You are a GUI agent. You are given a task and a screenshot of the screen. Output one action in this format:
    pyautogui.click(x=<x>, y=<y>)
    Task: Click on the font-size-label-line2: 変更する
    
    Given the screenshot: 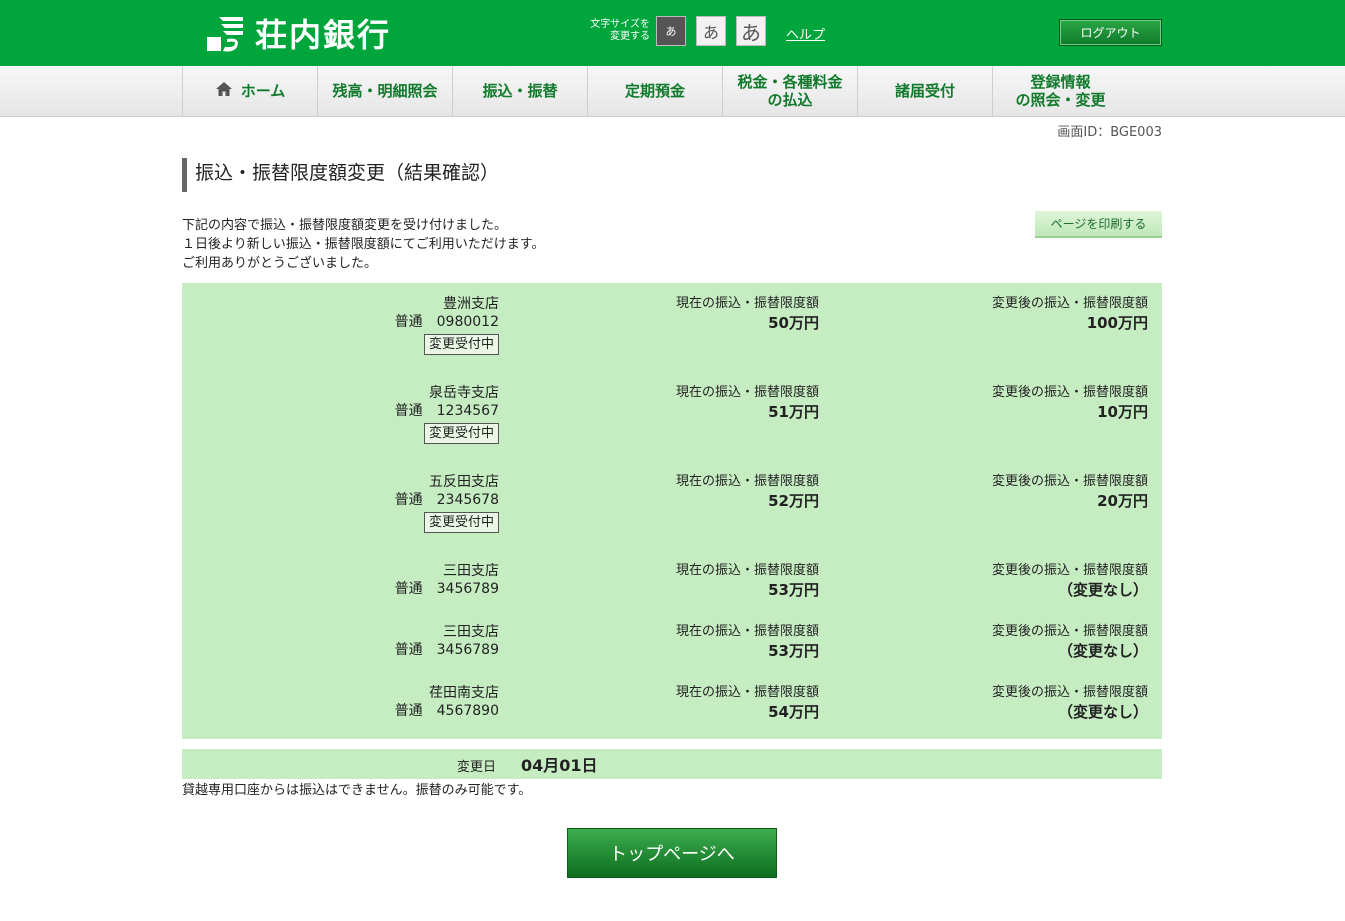 What is the action you would take?
    pyautogui.click(x=630, y=36)
    